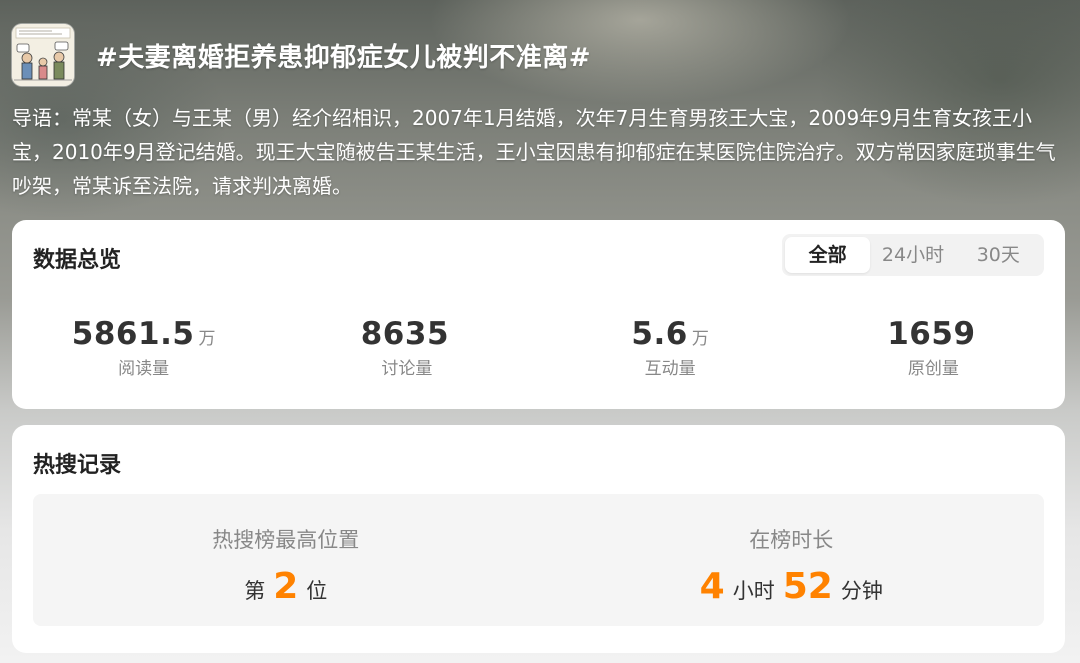 The width and height of the screenshot is (1080, 663). What do you see at coordinates (286, 560) in the screenshot?
I see `peak-position: 热搜榜最高位置 第 2 位` at bounding box center [286, 560].